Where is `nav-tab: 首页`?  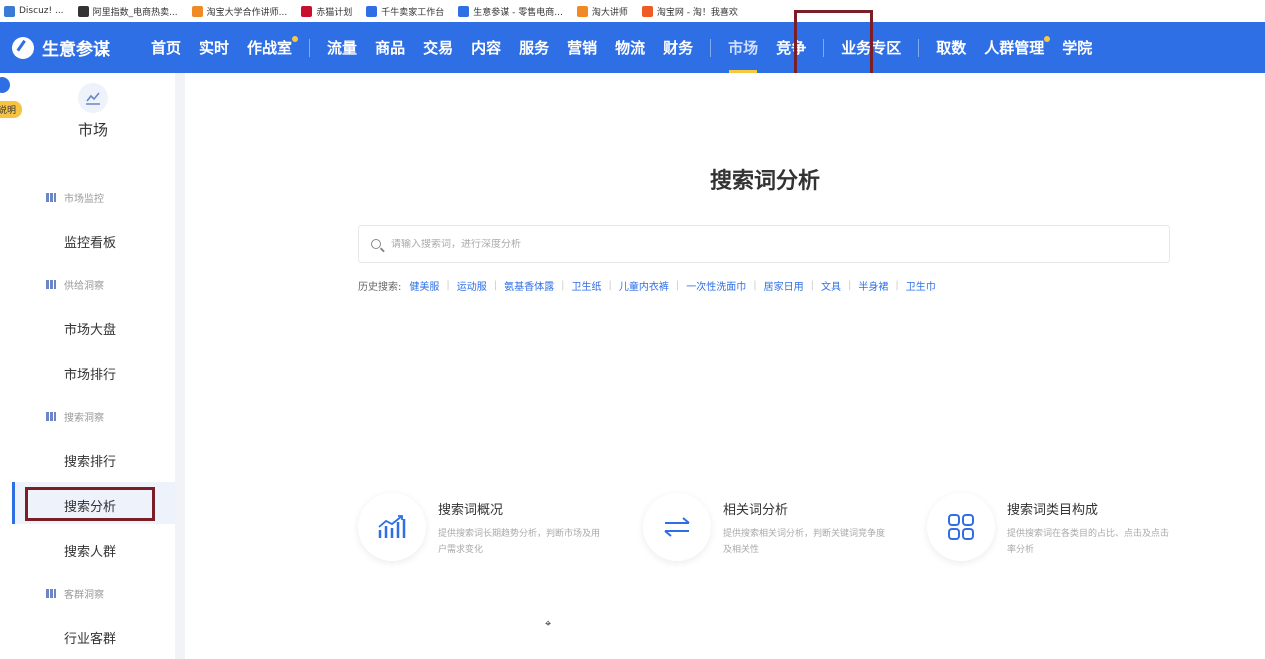
nav-tab: 首页 is located at coordinates (166, 47).